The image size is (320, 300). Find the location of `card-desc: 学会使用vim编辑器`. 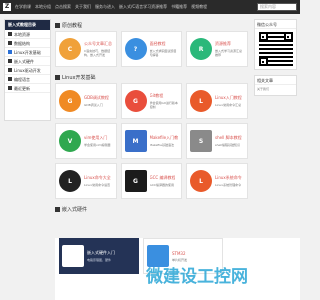

card-desc: 学会使用vim编辑器 is located at coordinates (97, 145).